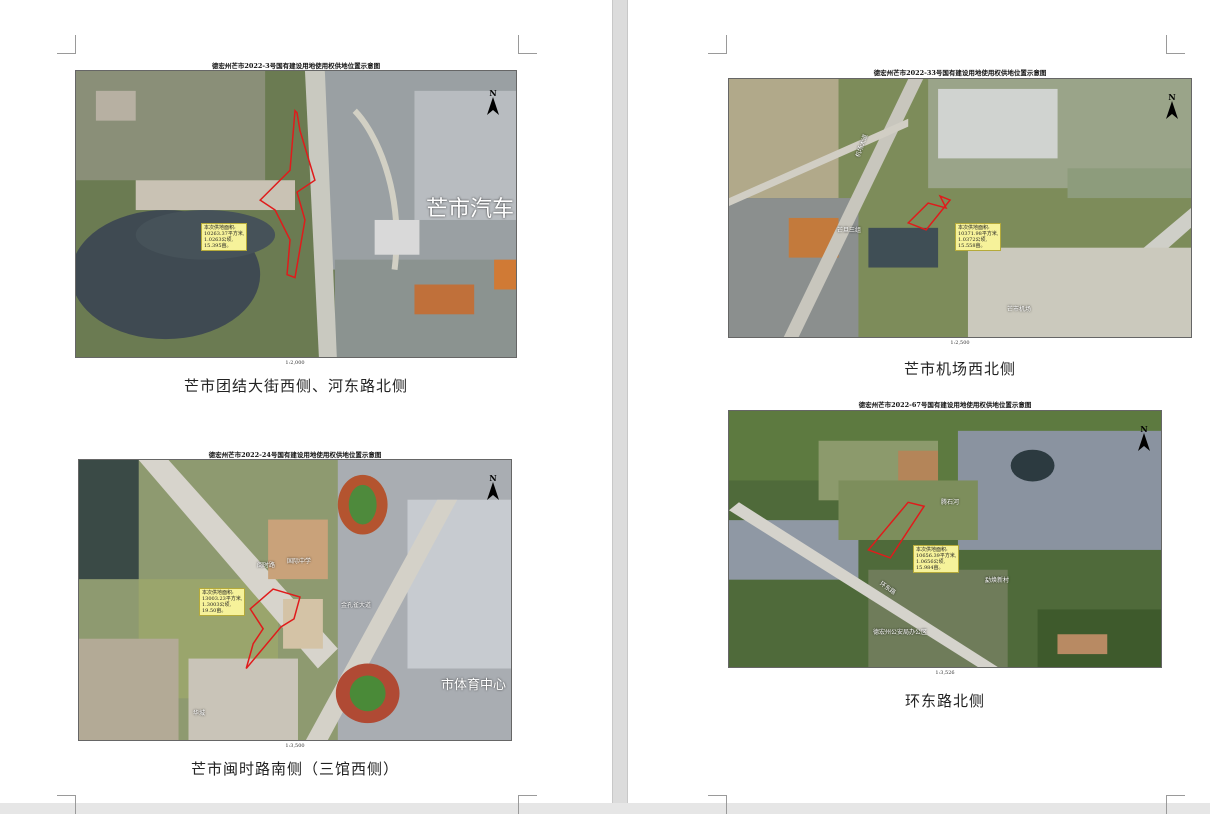  Describe the element at coordinates (900, 632) in the screenshot. I see `place-label: 德宏州公安局办公区` at that location.